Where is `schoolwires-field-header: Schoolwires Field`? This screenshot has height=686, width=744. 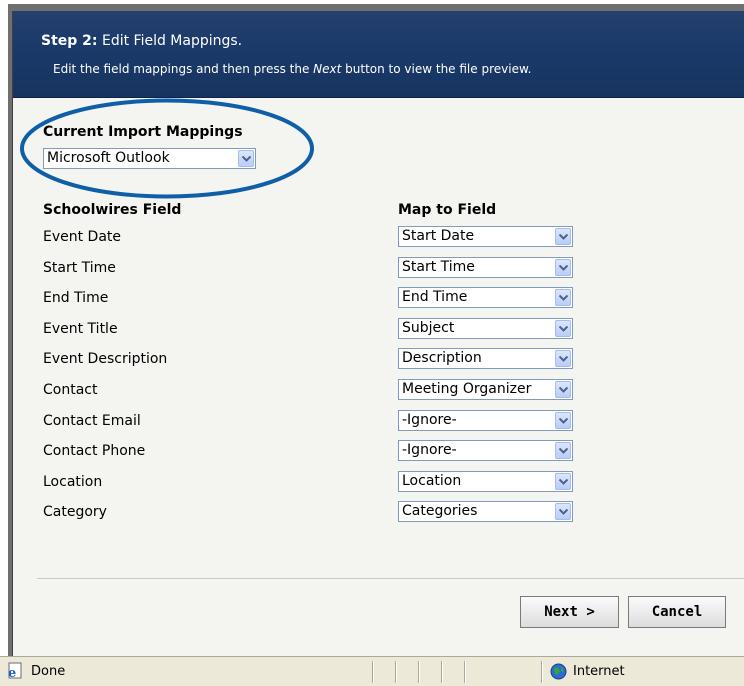 schoolwires-field-header: Schoolwires Field is located at coordinates (112, 210).